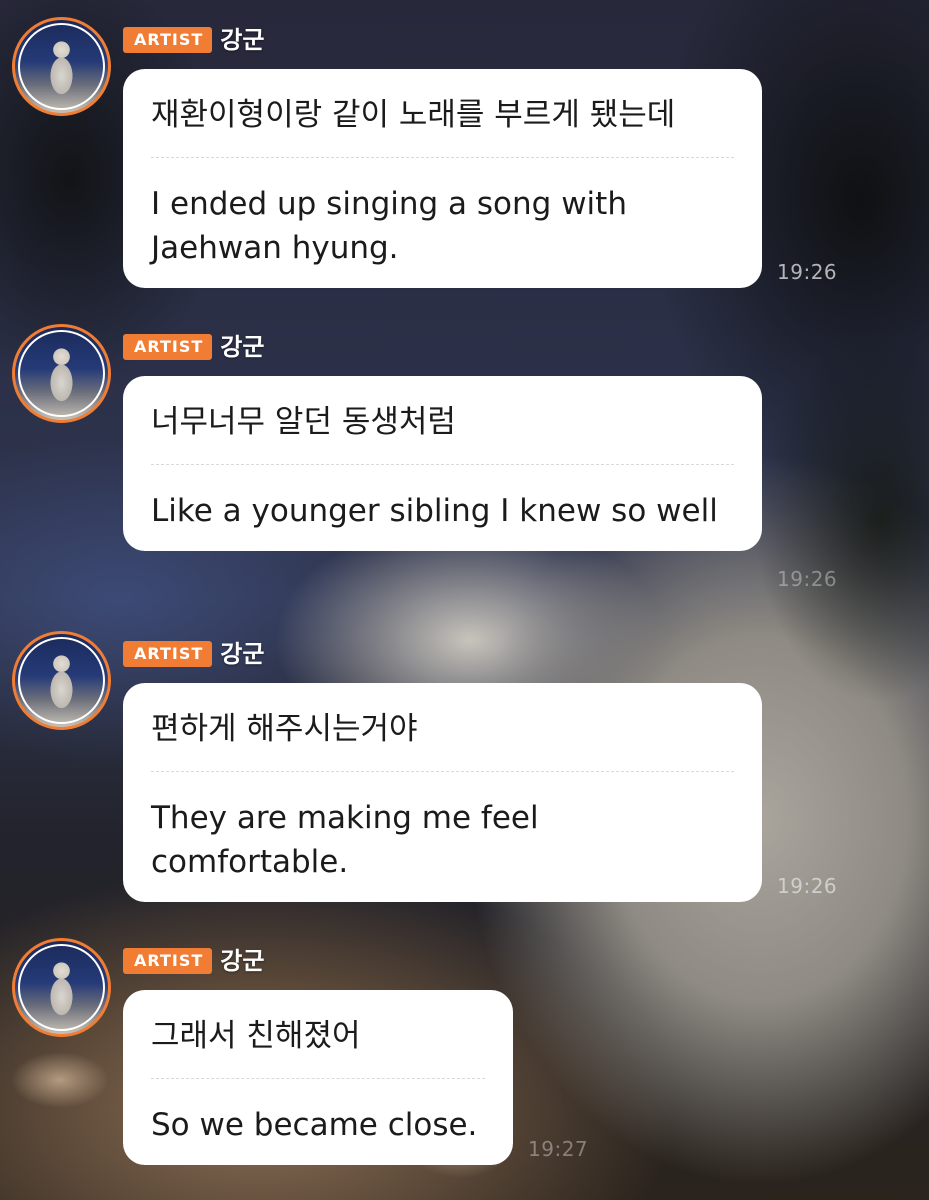  Describe the element at coordinates (558, 1149) in the screenshot. I see `message-timestamp: 19:27` at that location.